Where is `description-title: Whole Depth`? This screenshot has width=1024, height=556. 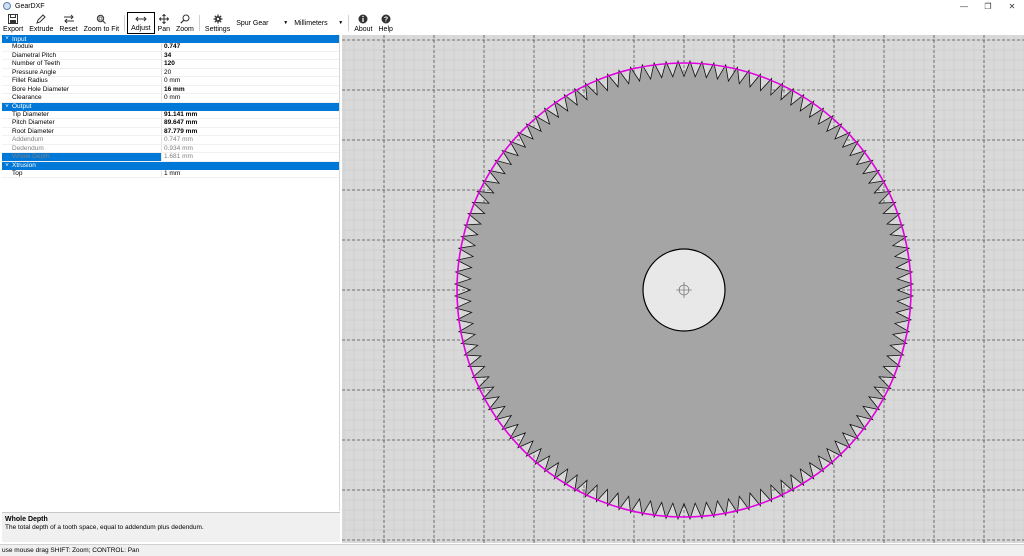 description-title: Whole Depth is located at coordinates (26, 519).